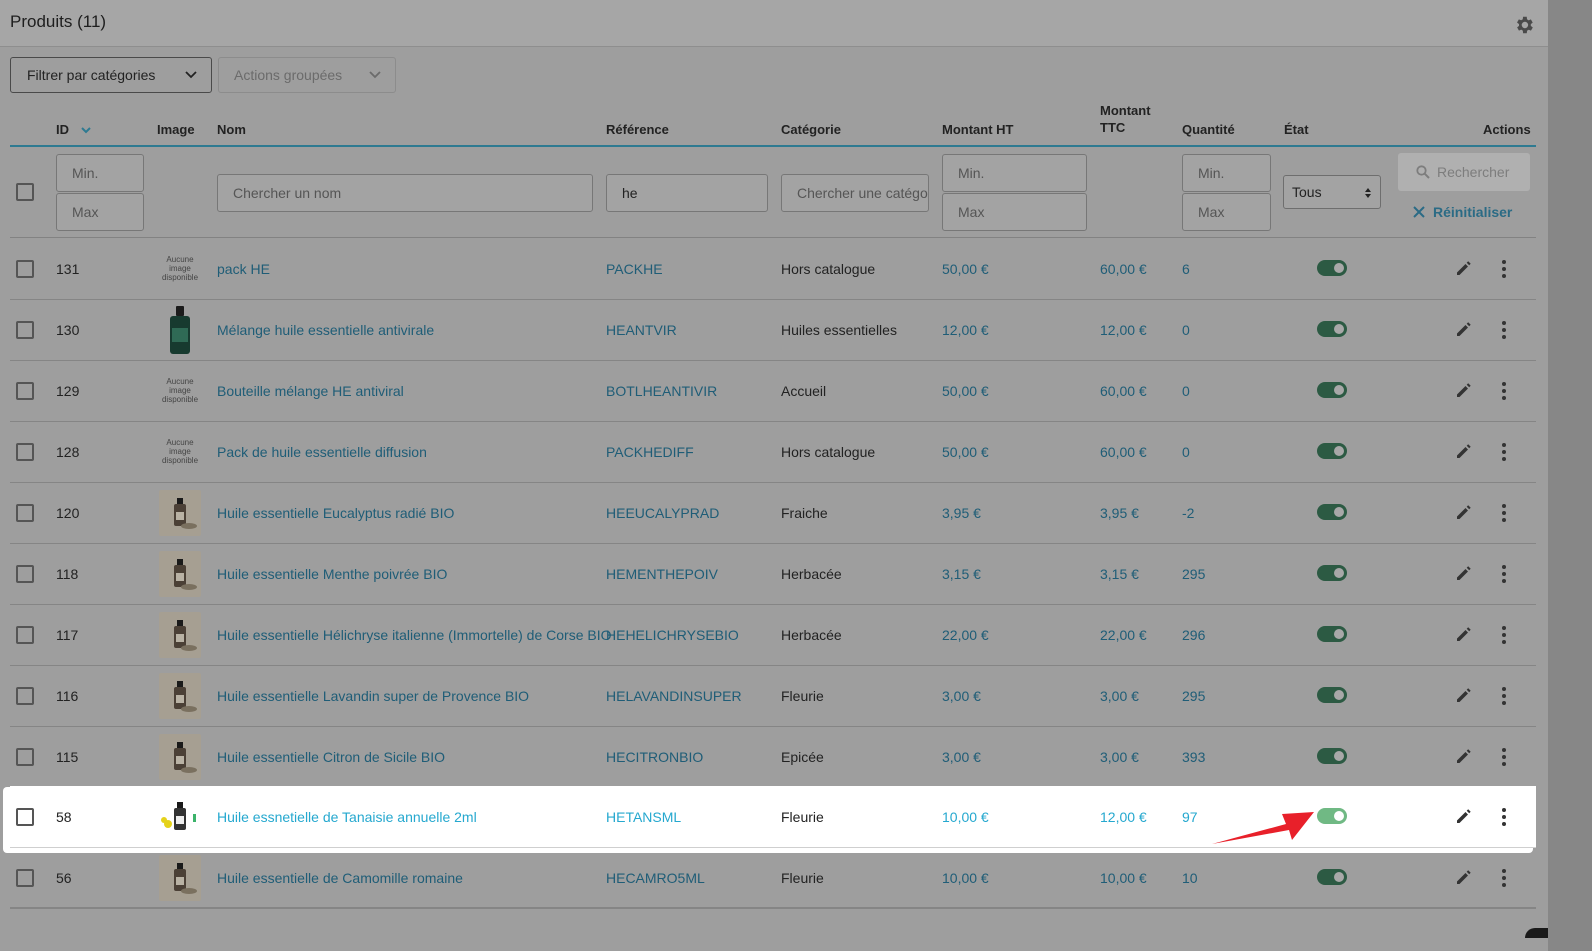 This screenshot has width=1592, height=951. Describe the element at coordinates (1193, 634) in the screenshot. I see `product-quantity: 296` at that location.